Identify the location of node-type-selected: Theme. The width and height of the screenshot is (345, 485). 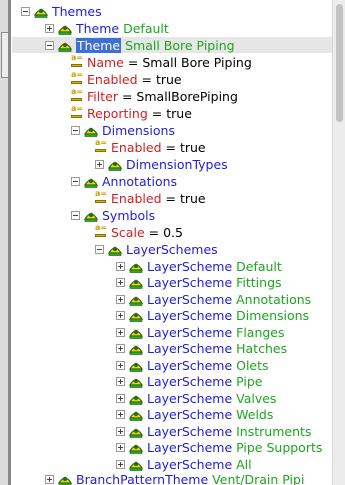
(99, 45).